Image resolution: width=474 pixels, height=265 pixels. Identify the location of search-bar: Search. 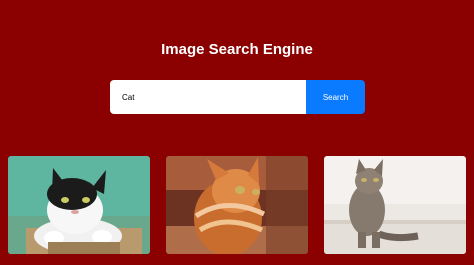
(237, 97).